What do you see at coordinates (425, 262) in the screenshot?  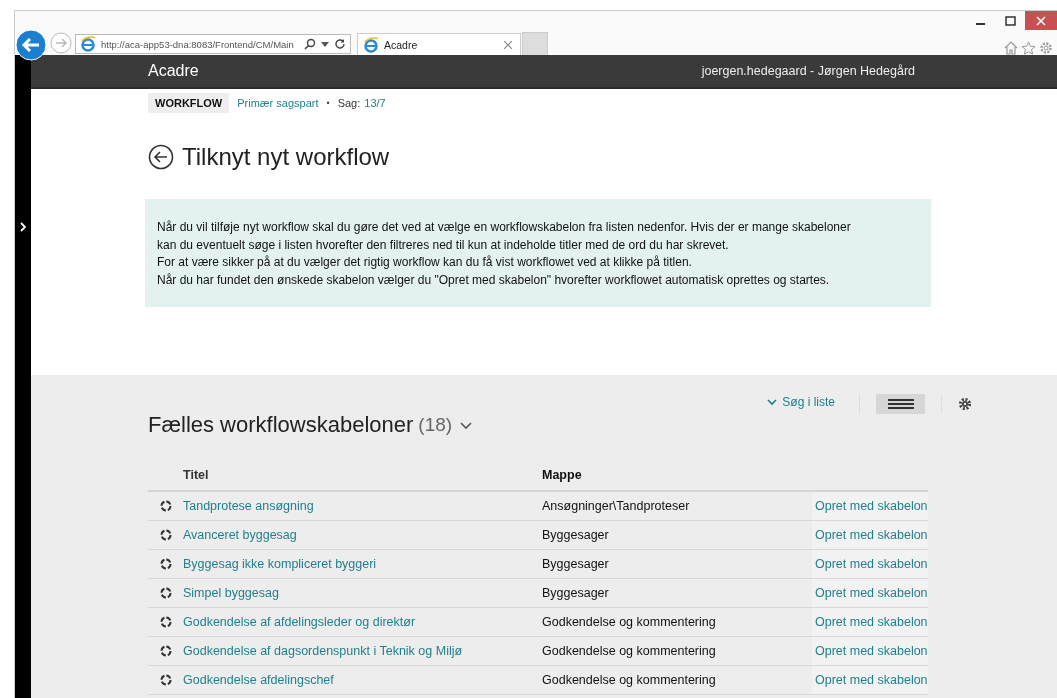 I see `info-text: For at være sikker på at du vælger det rigtig workflow kan du få vist workflowet ved at klikke på titlen.` at bounding box center [425, 262].